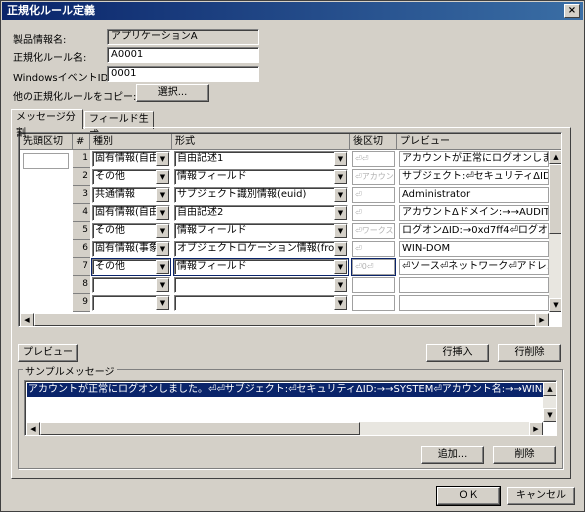  I want to click on scroll-up-icon: ▲, so click(555, 157).